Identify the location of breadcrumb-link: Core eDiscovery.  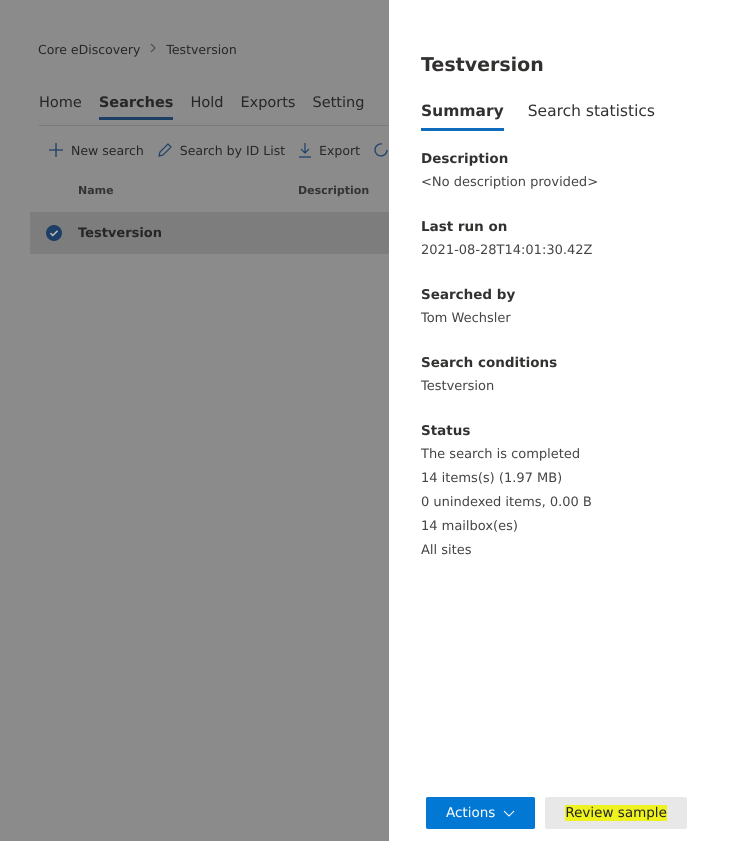
(89, 49).